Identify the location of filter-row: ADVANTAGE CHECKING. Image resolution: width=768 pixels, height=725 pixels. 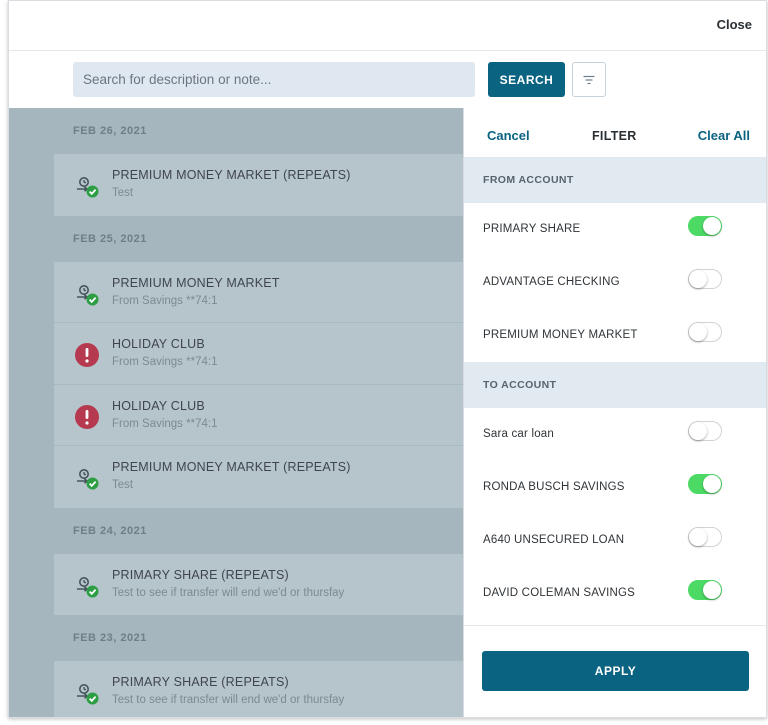
(615, 282).